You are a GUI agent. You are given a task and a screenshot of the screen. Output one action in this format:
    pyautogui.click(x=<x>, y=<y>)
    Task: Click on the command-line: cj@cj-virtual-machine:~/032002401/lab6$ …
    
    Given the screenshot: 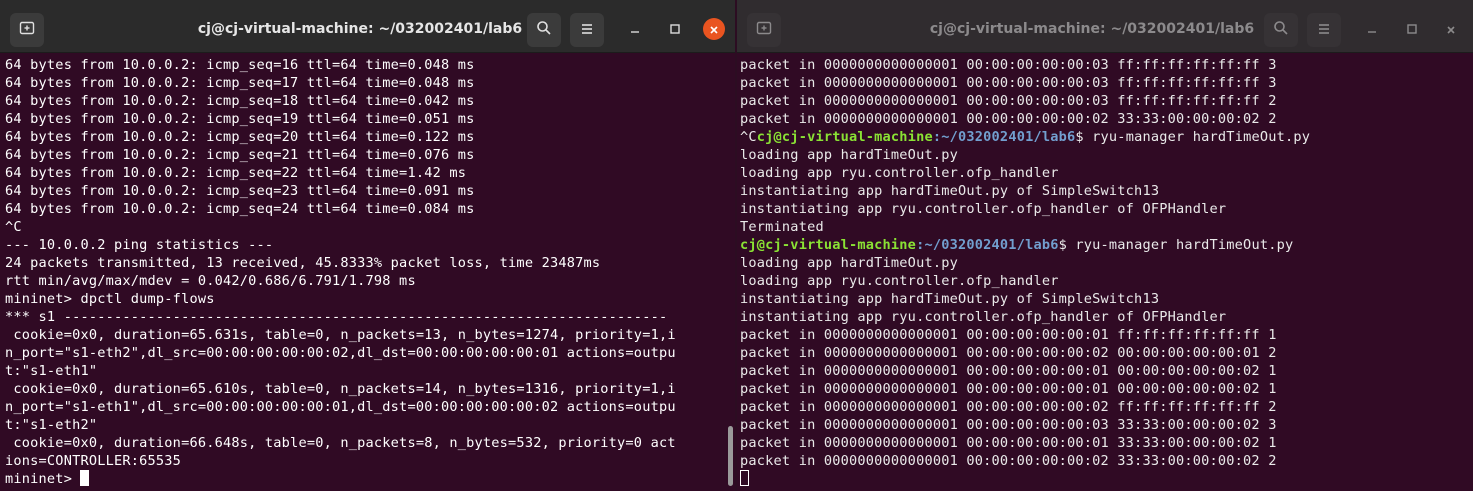 What is the action you would take?
    pyautogui.click(x=1025, y=245)
    